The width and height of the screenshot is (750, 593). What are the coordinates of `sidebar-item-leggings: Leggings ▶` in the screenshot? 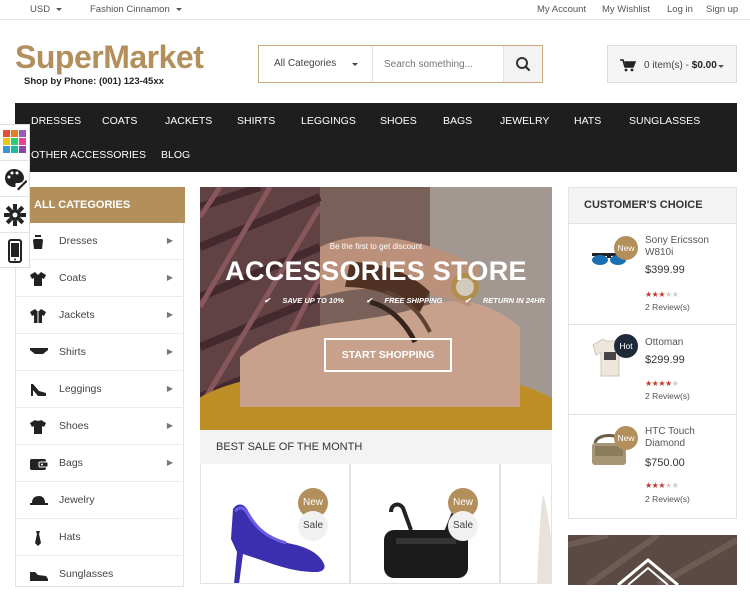 It's located at (100, 389).